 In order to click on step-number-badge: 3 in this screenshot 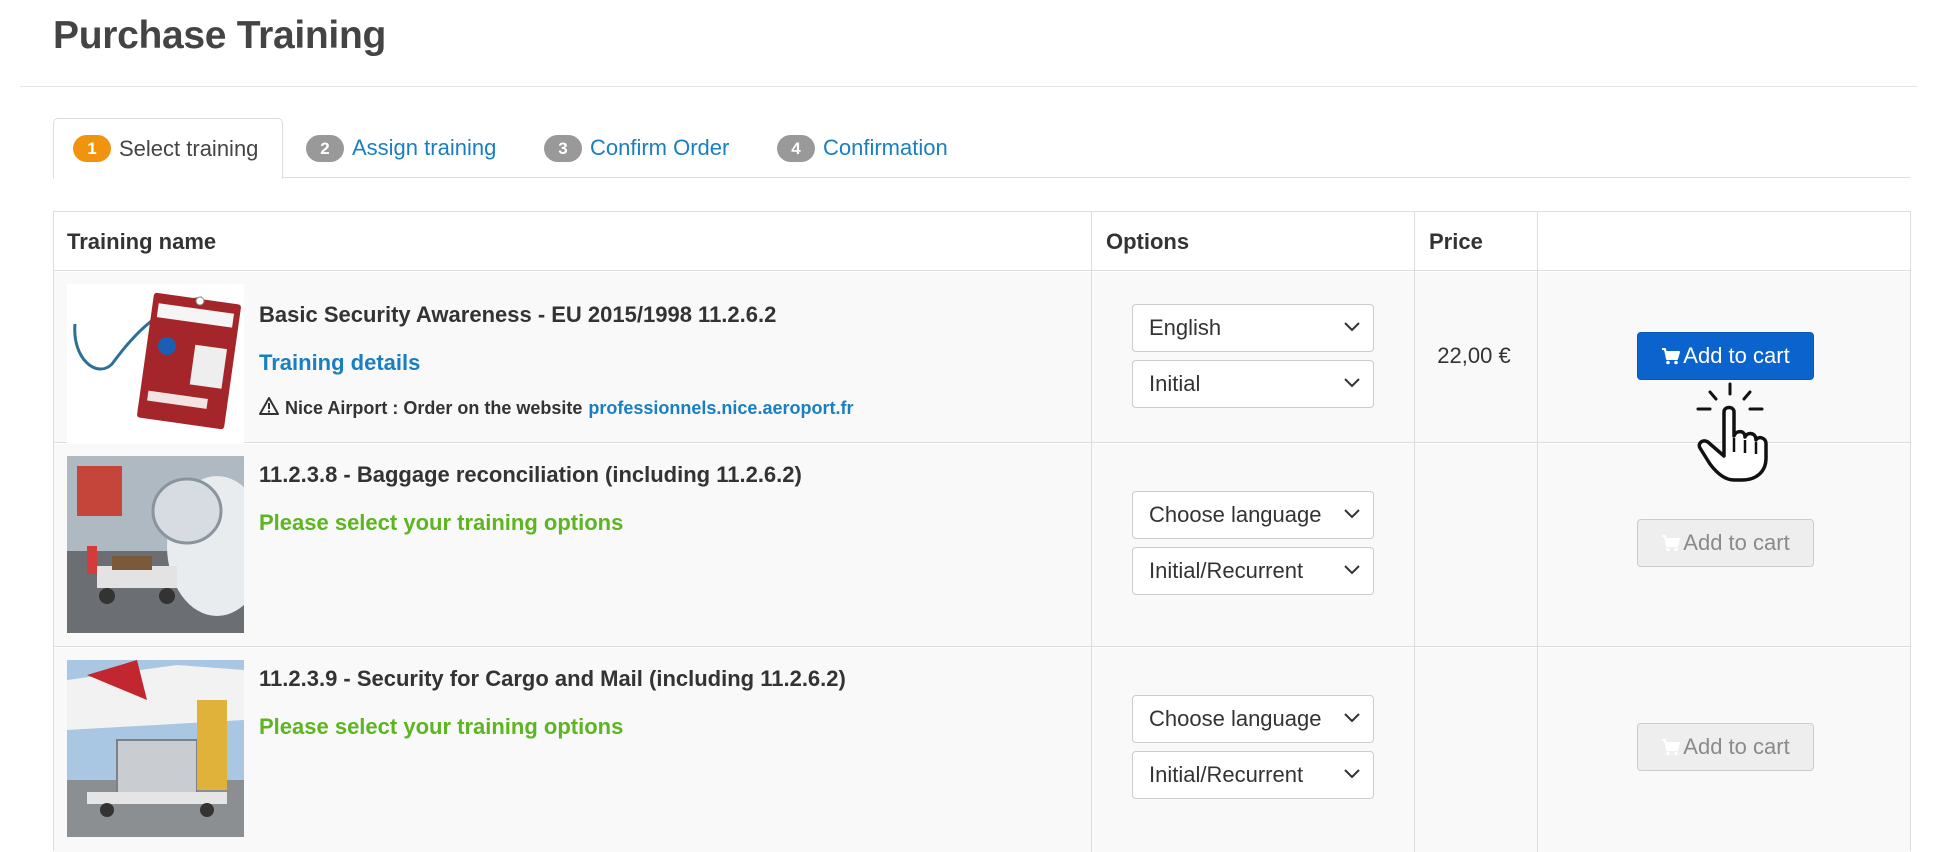, I will do `click(563, 148)`.